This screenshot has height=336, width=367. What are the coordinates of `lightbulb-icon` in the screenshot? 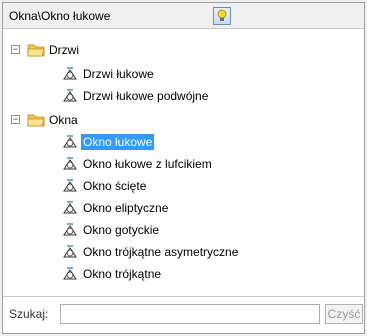 It's located at (222, 15).